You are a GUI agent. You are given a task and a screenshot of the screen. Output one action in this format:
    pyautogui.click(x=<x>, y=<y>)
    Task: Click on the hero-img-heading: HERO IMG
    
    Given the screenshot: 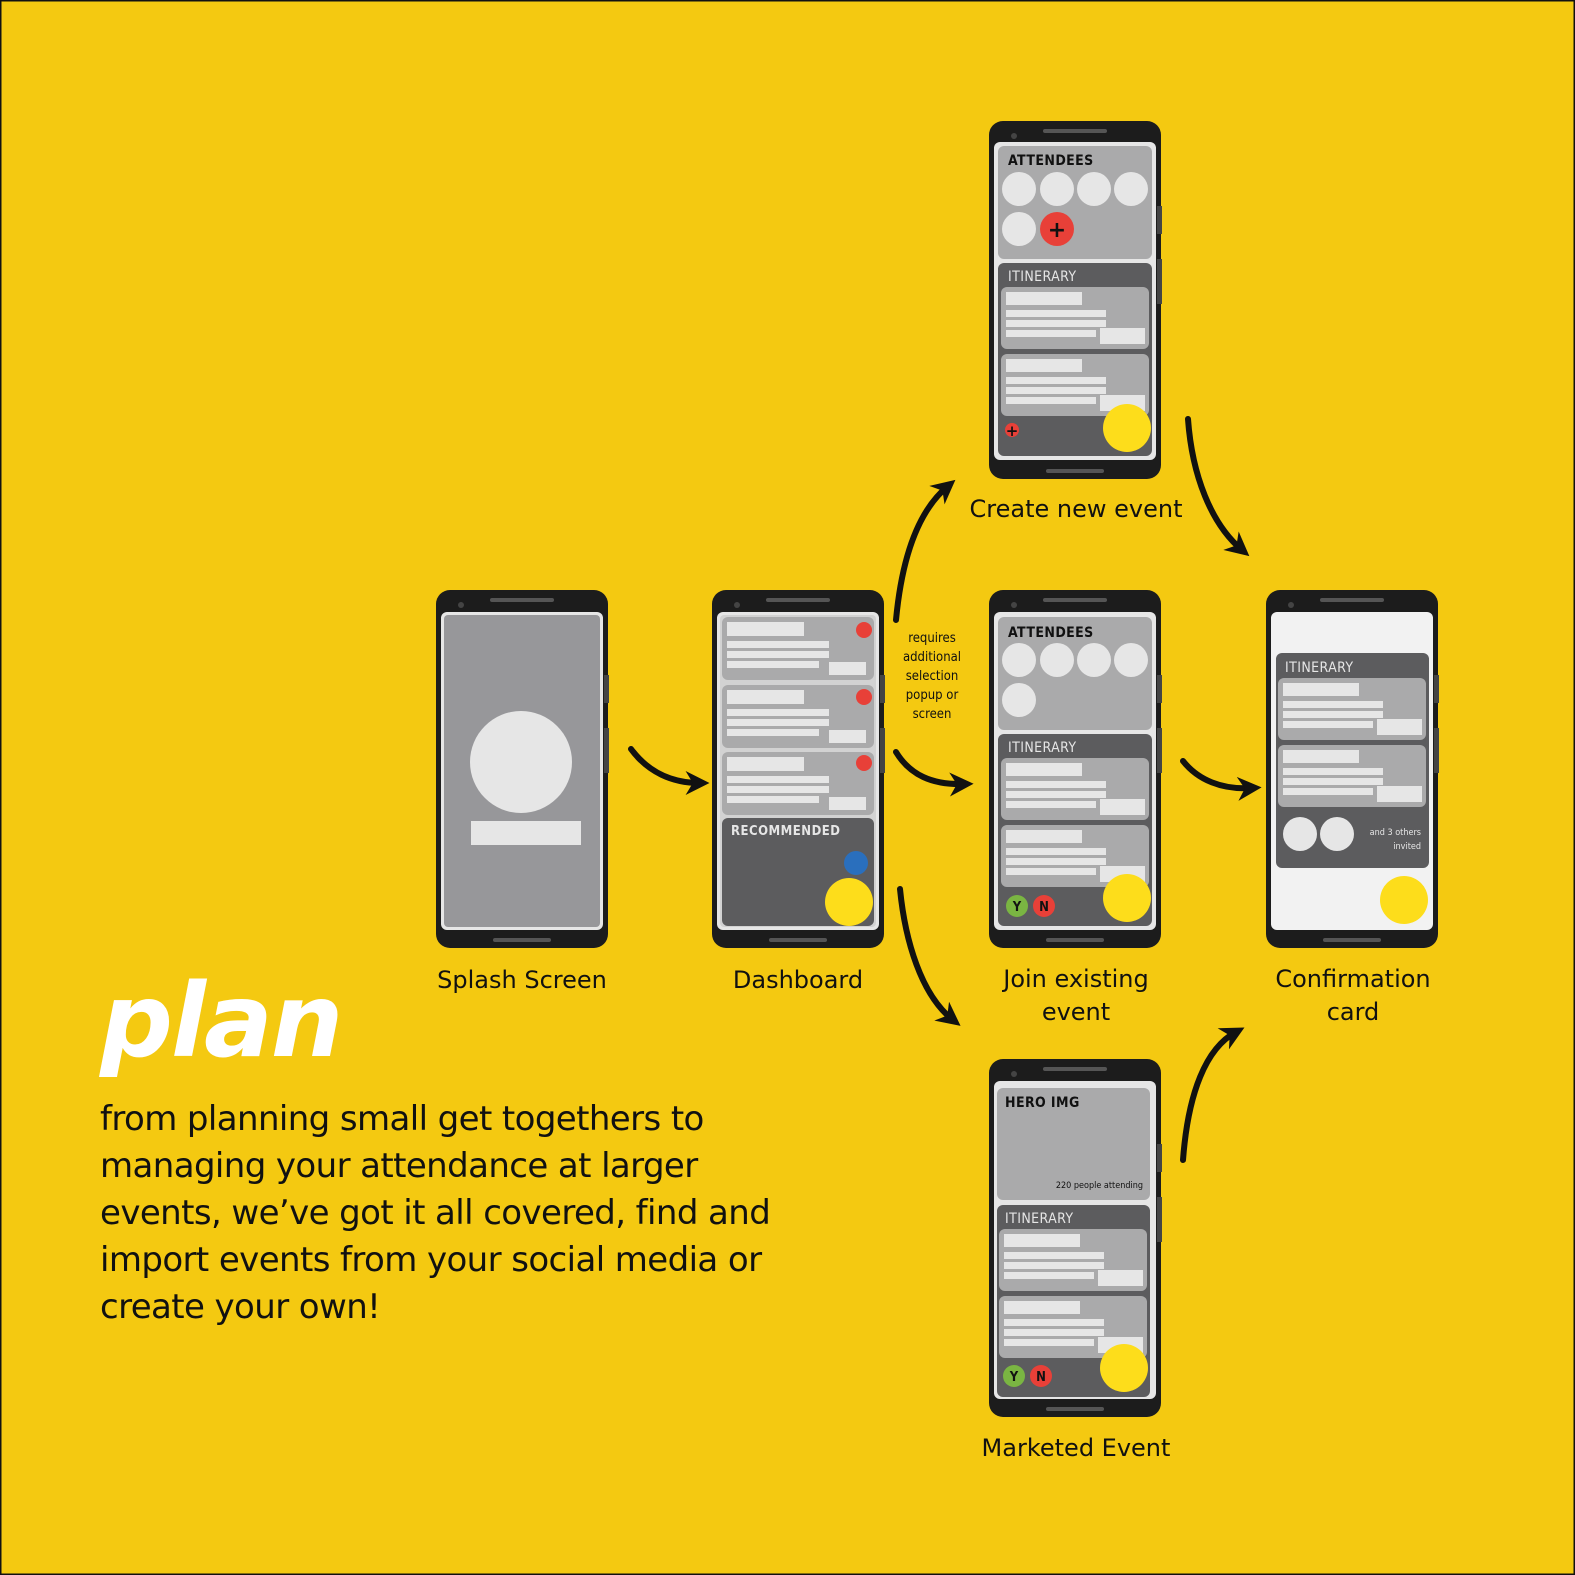 What is the action you would take?
    pyautogui.click(x=1042, y=1103)
    